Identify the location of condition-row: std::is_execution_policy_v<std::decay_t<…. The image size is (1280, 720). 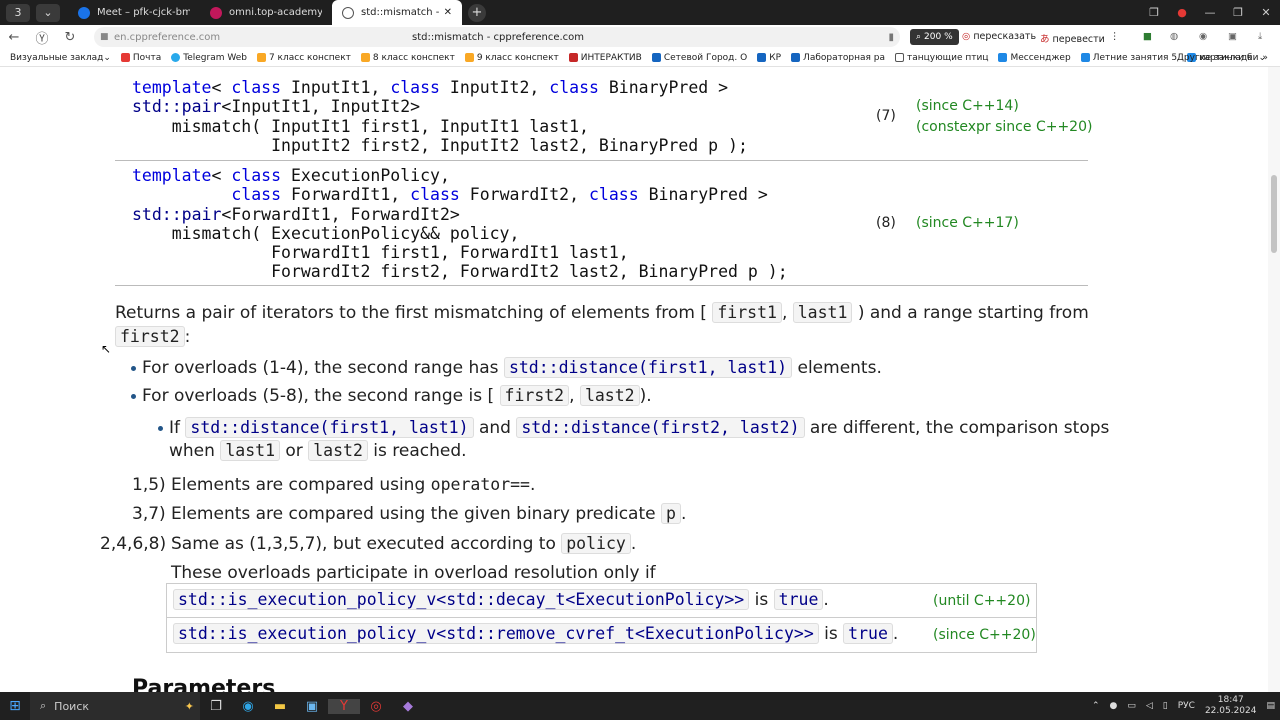
(601, 601).